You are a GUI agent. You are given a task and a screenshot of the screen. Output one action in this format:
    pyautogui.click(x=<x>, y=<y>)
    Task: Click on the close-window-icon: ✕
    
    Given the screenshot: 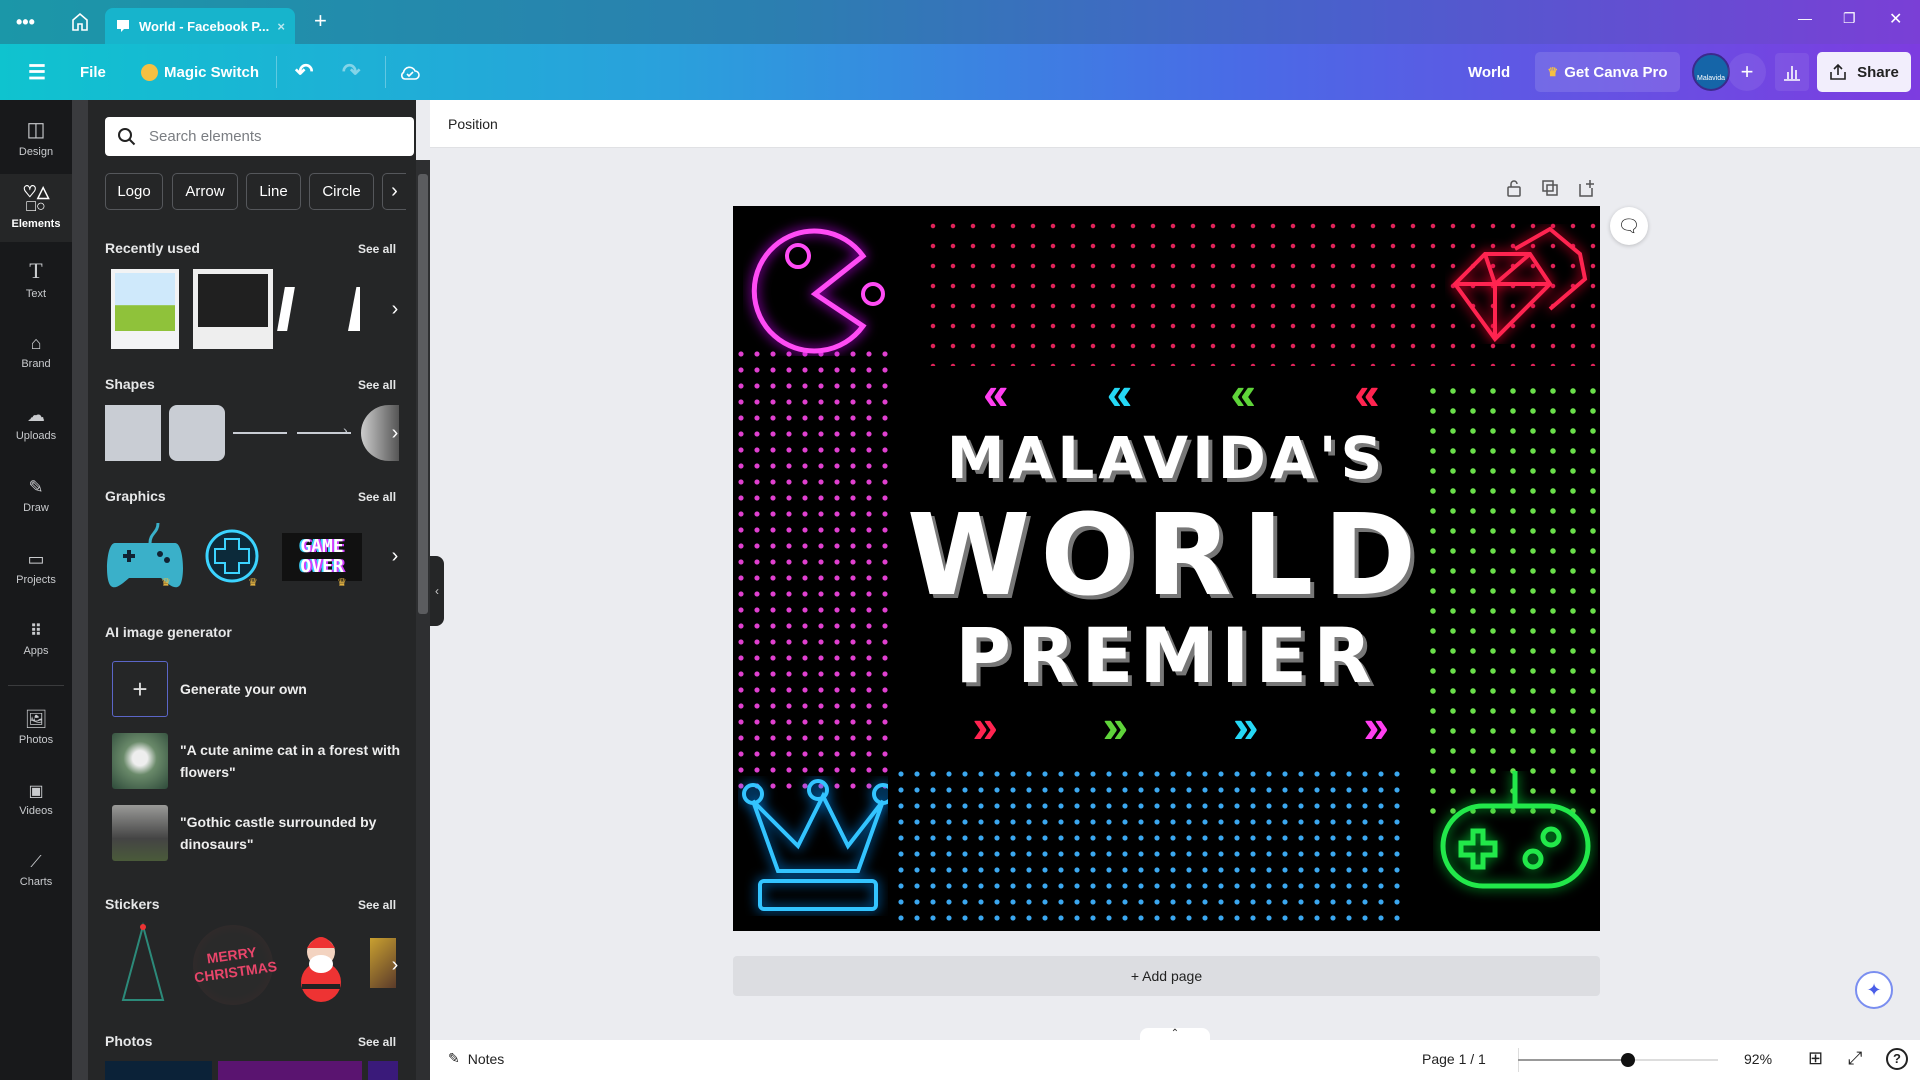 What is the action you would take?
    pyautogui.click(x=1895, y=19)
    